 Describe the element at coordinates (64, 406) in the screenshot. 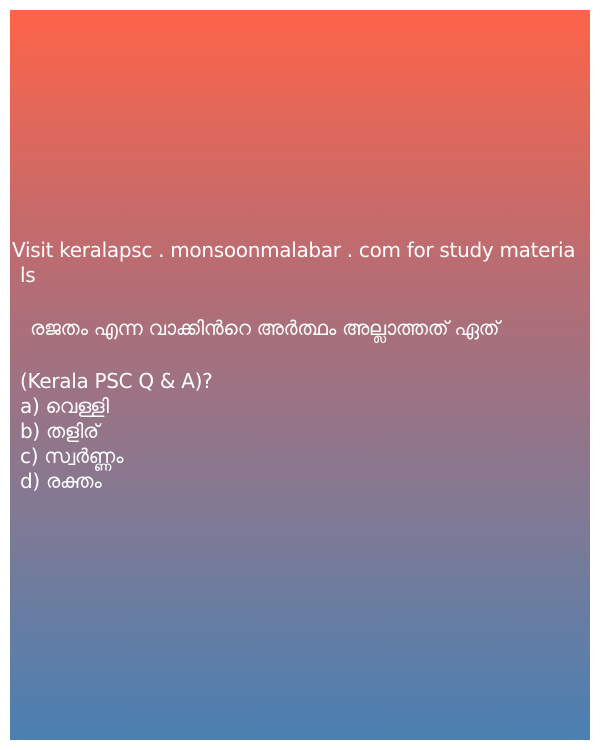

I see `option-a: a) വെള്ളി` at that location.